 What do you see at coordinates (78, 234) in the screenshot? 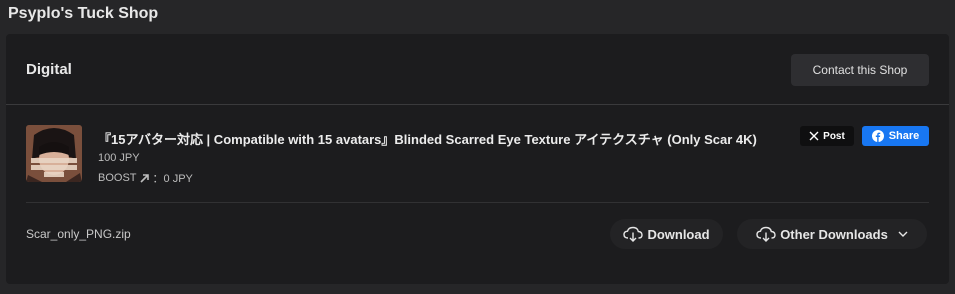
I see `file-name: Scar_only_PNG.zip` at bounding box center [78, 234].